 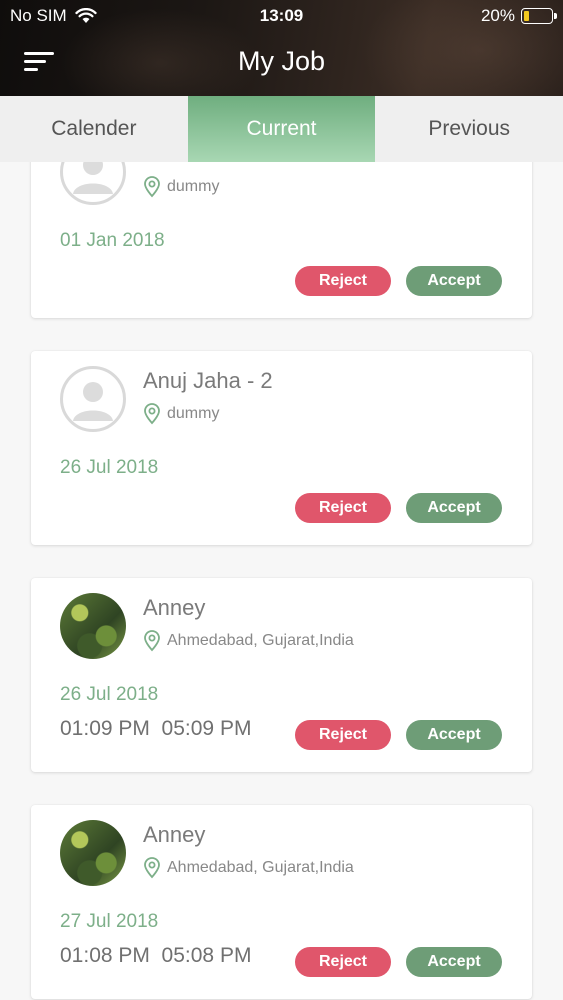 I want to click on job-date: 01 Jan 2018, so click(x=112, y=240).